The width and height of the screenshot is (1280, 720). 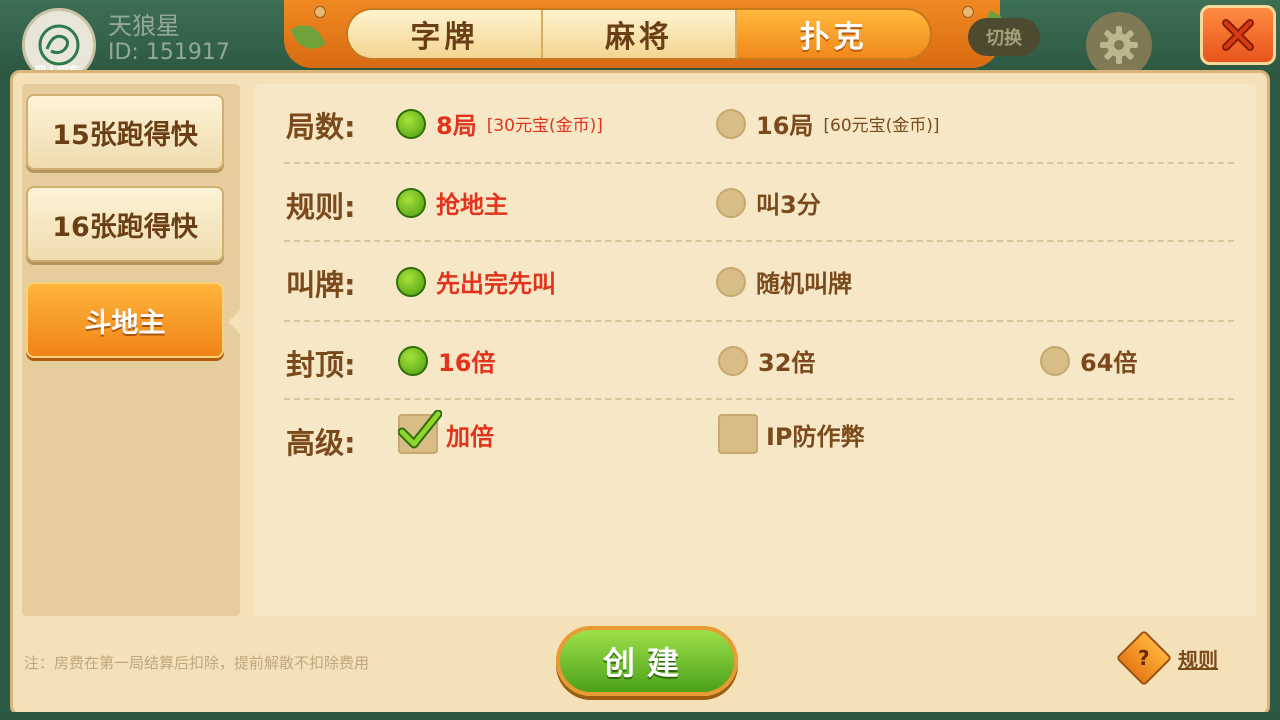 I want to click on option-label: 16局, so click(x=785, y=126).